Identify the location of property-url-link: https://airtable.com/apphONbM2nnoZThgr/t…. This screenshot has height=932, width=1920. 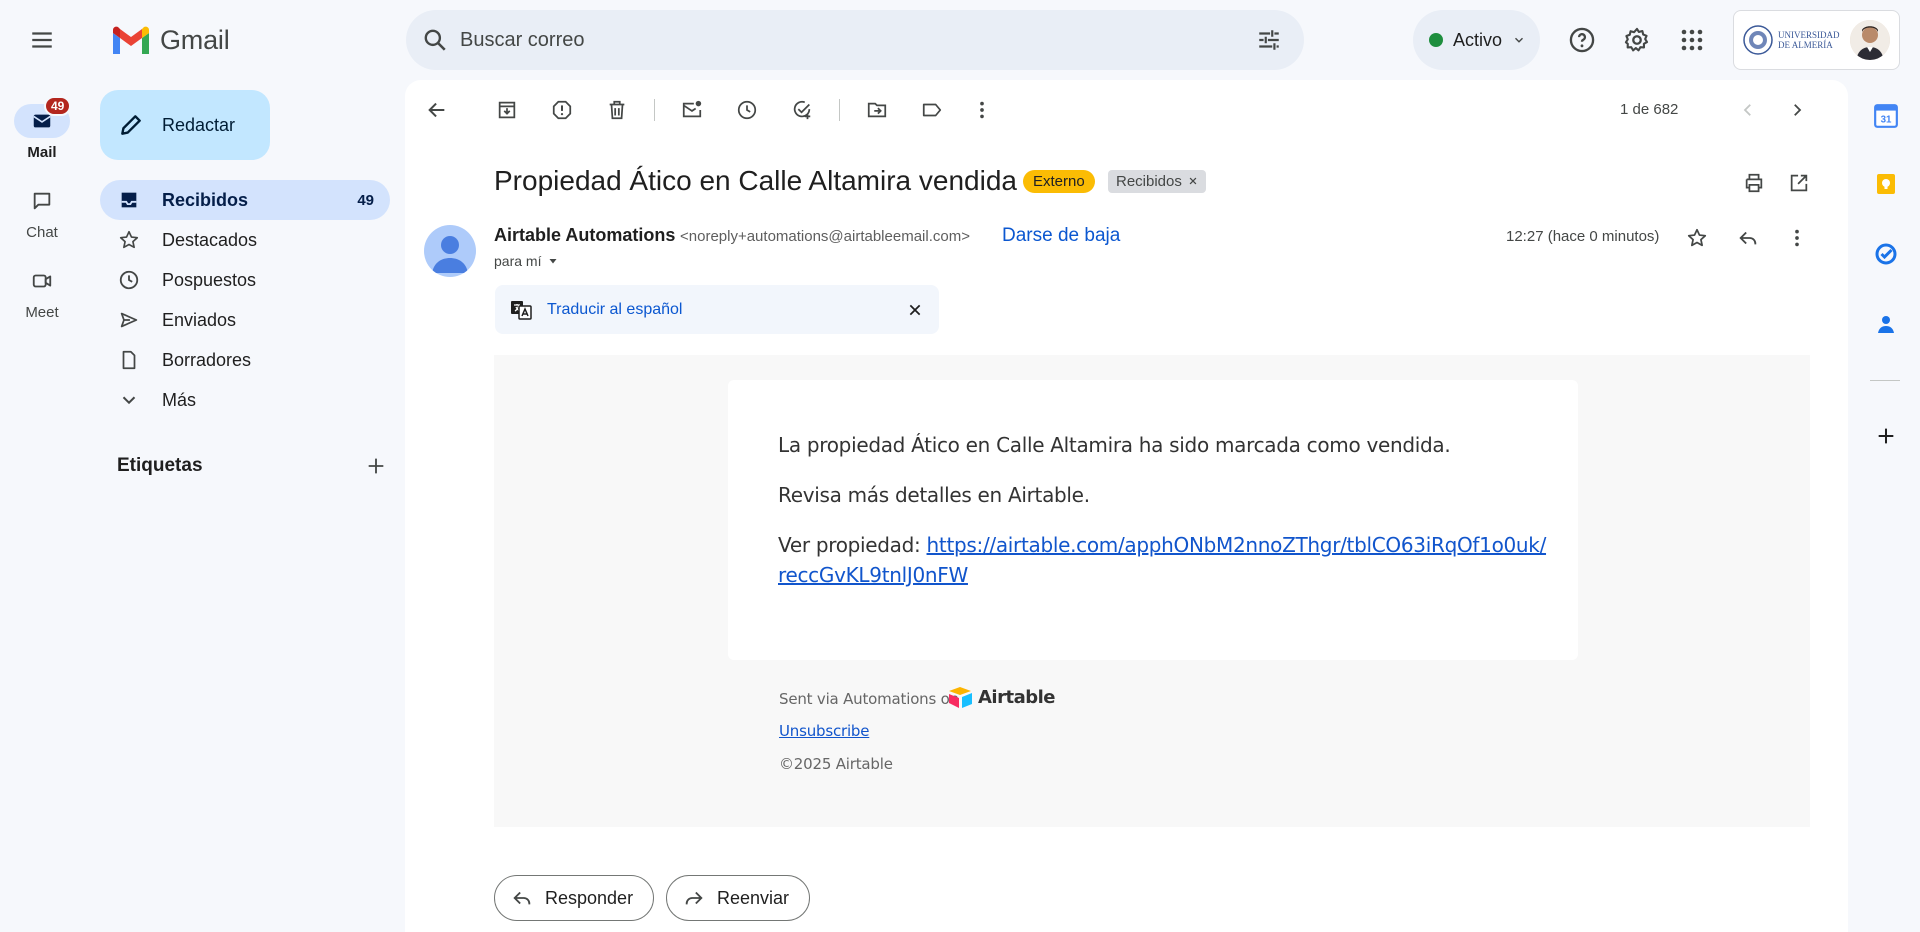
(1237, 545).